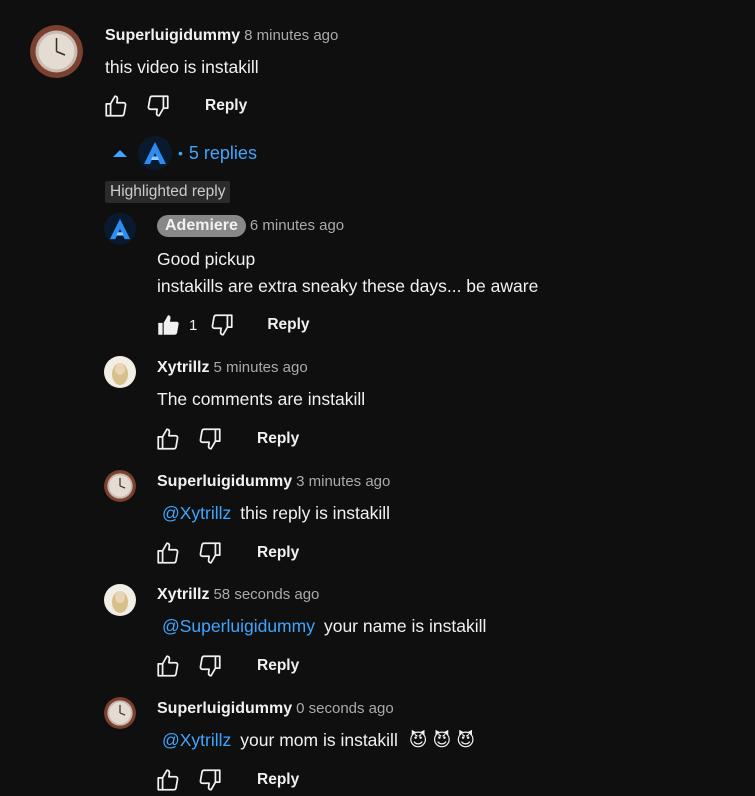  Describe the element at coordinates (345, 708) in the screenshot. I see `reply-timestamp: 0 seconds ago` at that location.